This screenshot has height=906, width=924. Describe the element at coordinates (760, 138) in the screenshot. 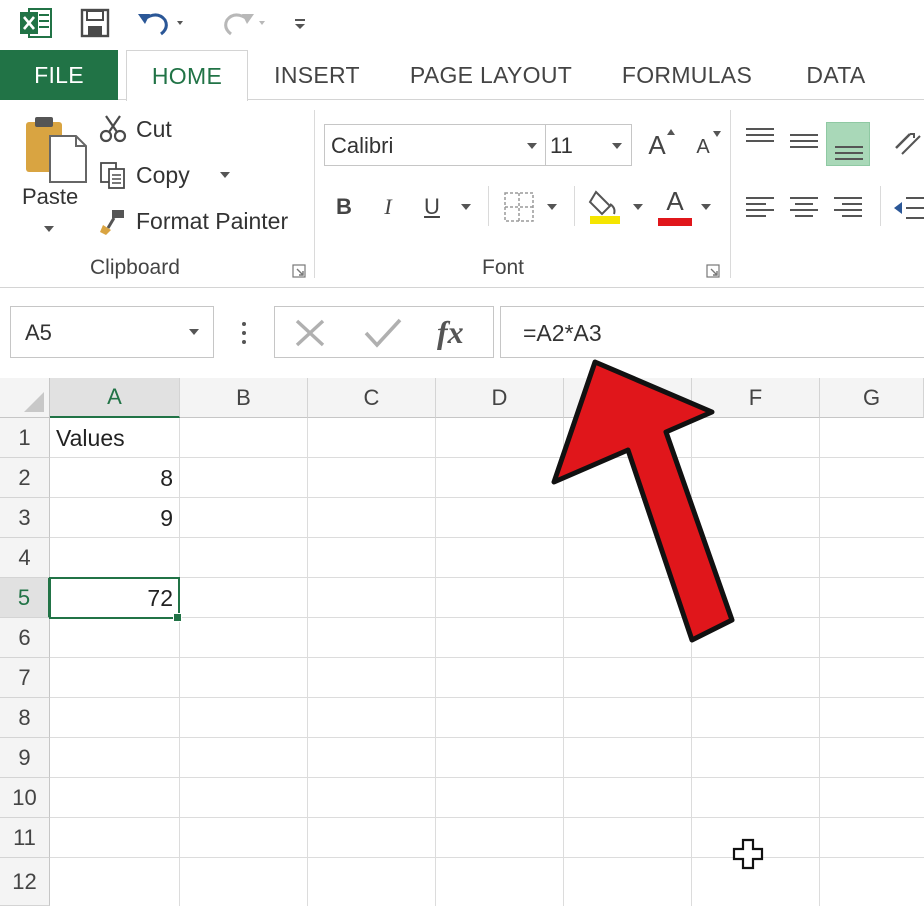

I see `top-align-icon` at that location.